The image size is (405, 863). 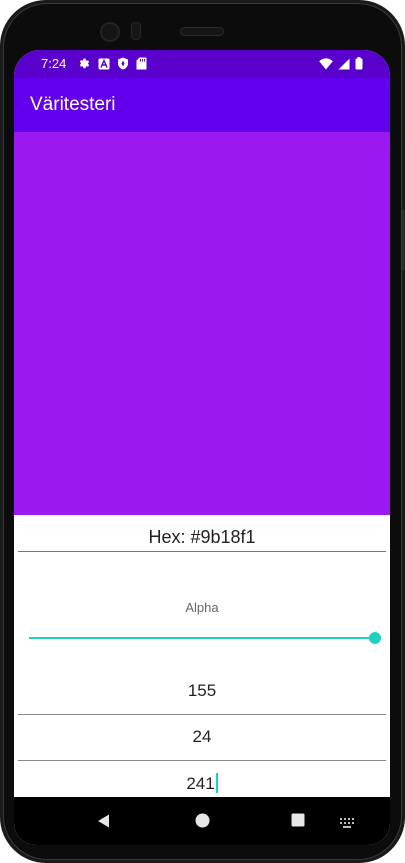 I want to click on home-icon, so click(x=202, y=823).